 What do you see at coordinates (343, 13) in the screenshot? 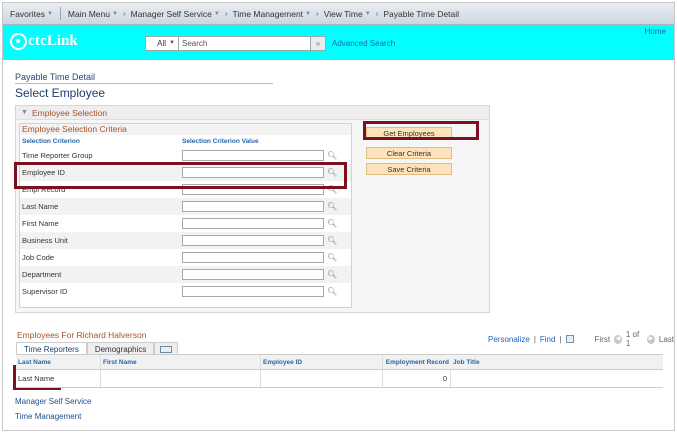
I see `breadcrumb-label: View Time` at bounding box center [343, 13].